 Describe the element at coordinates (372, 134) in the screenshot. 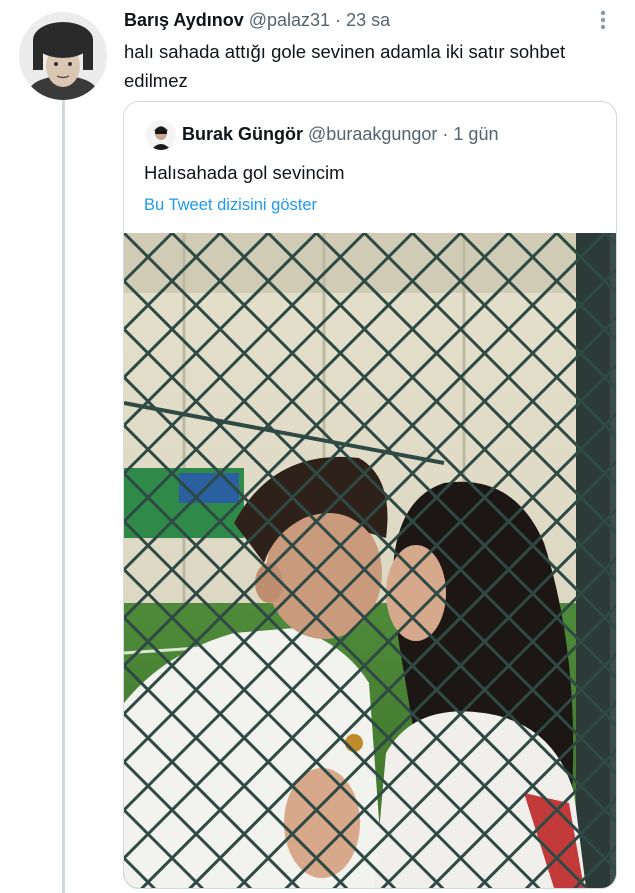

I see `quoted-author-handle: @buraakgungor` at that location.